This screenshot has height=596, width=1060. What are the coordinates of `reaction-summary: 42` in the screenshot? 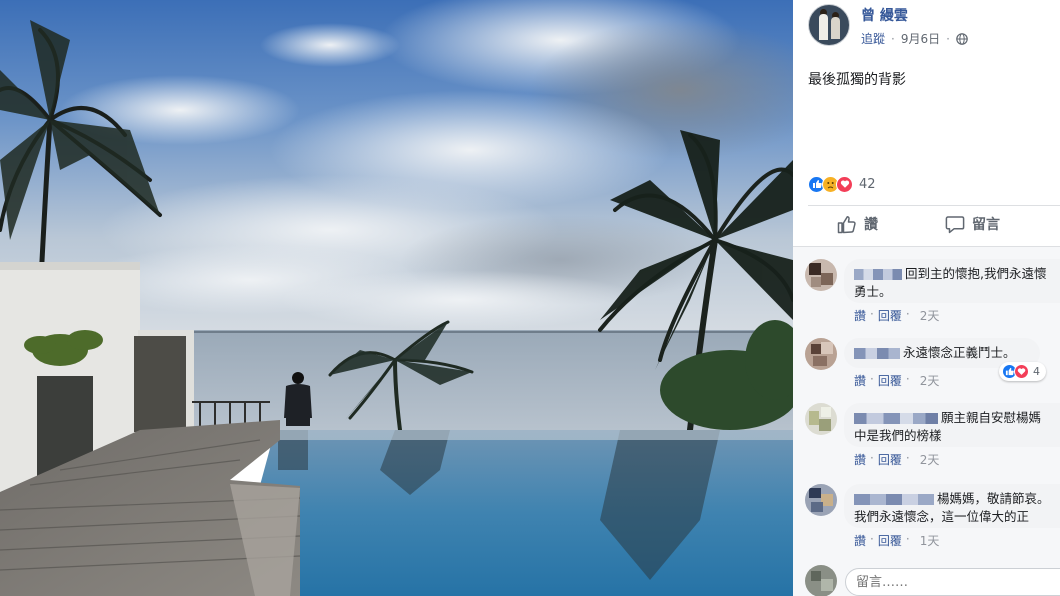 It's located at (842, 184).